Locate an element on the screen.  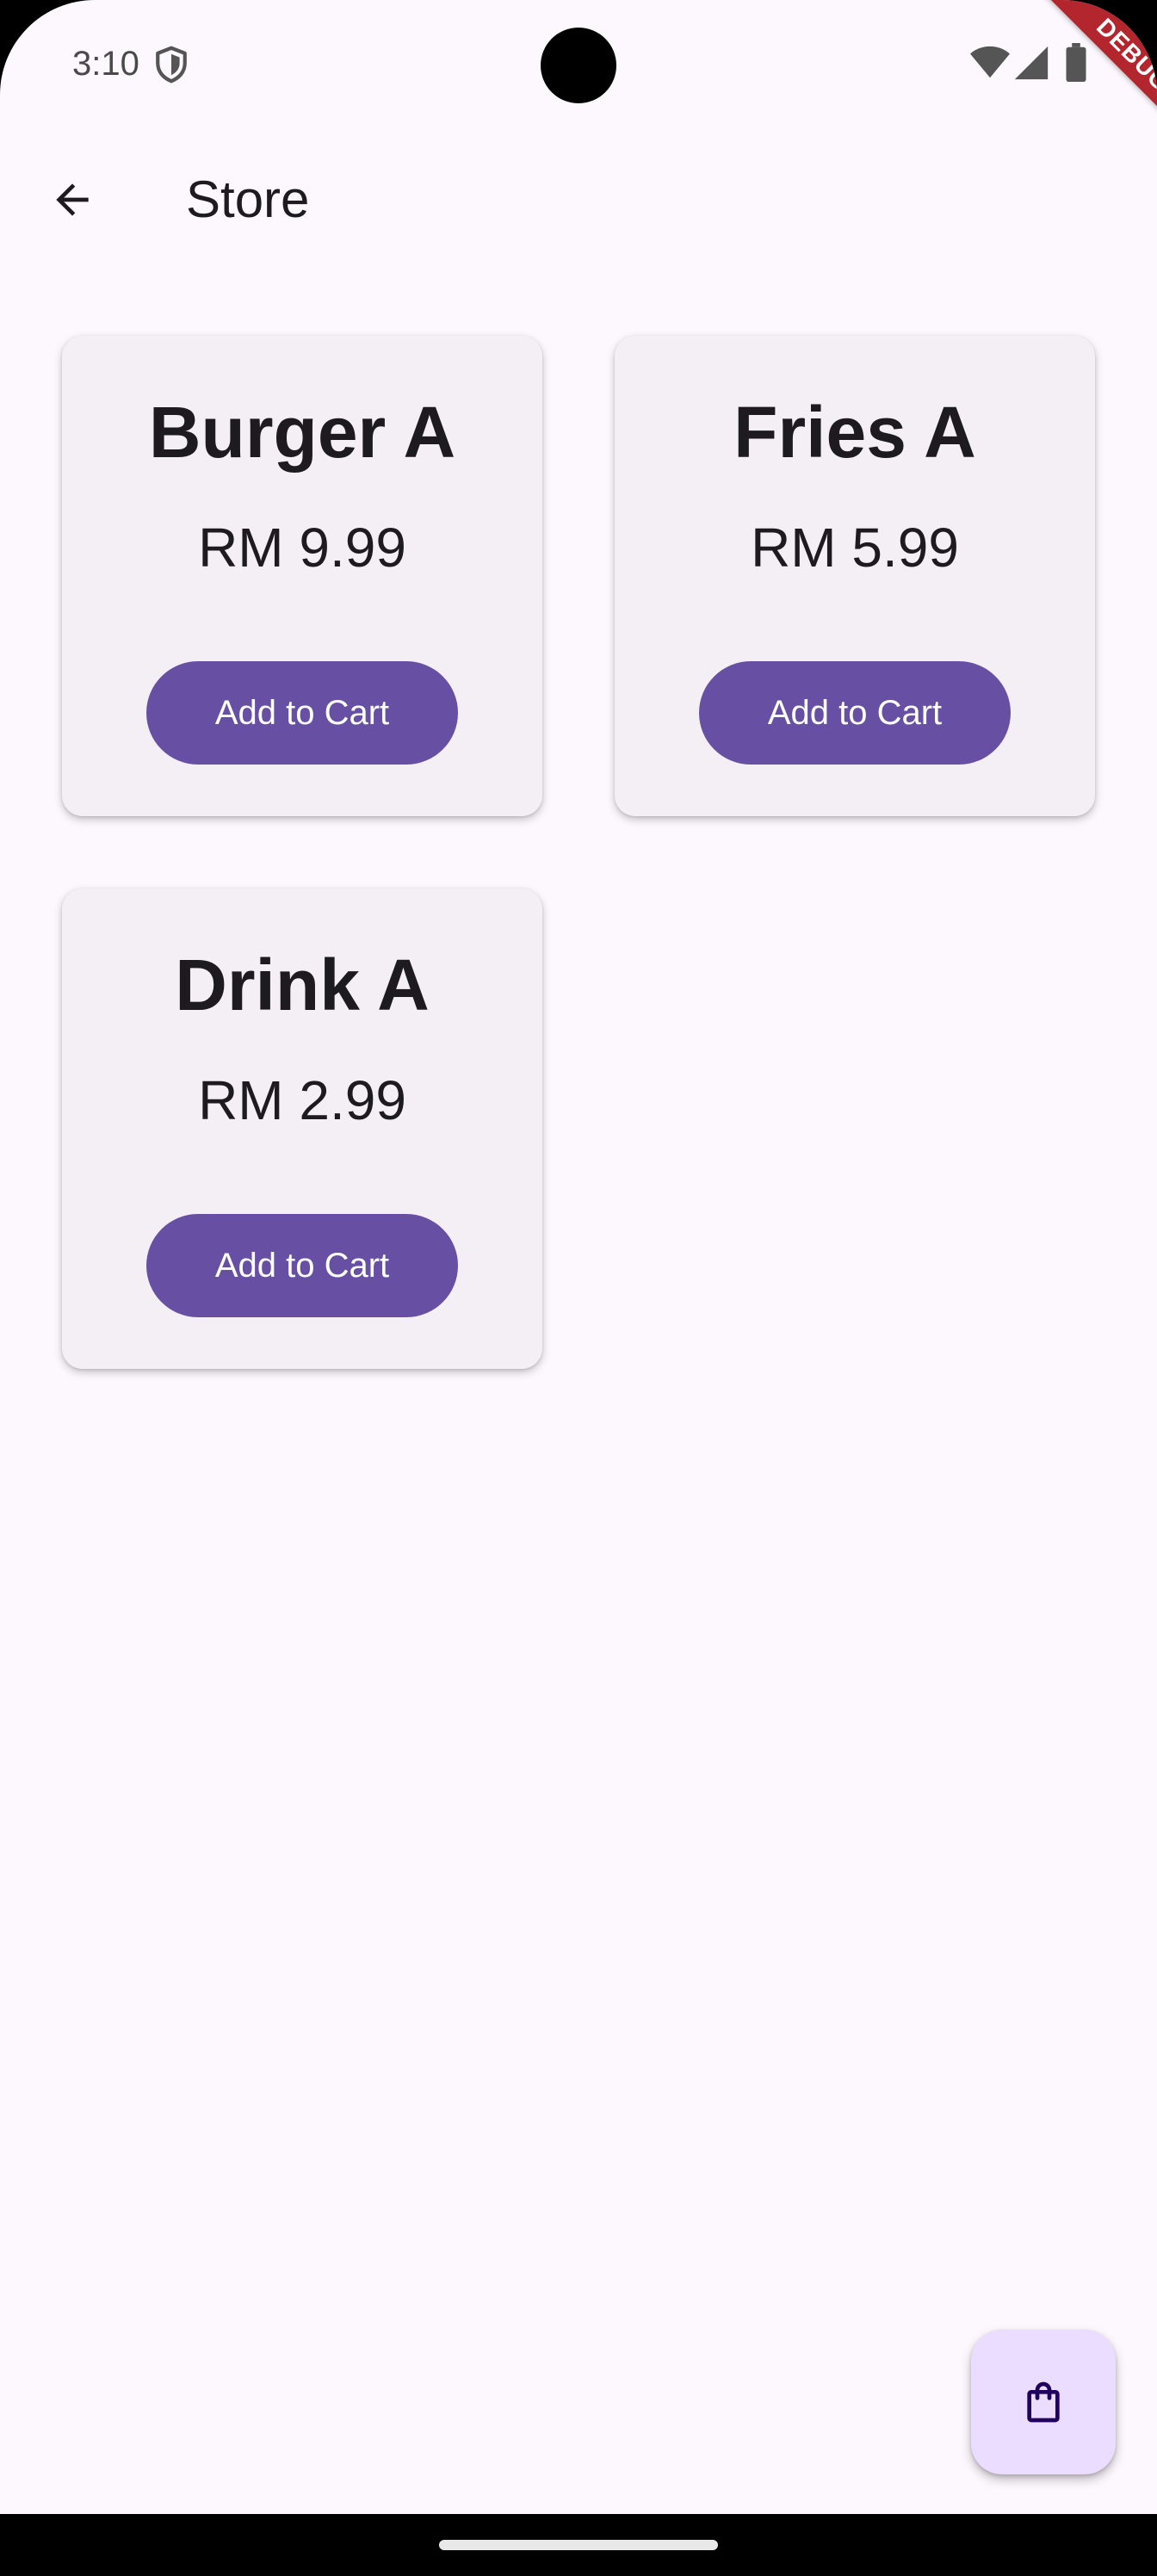
battery-icon is located at coordinates (1076, 63).